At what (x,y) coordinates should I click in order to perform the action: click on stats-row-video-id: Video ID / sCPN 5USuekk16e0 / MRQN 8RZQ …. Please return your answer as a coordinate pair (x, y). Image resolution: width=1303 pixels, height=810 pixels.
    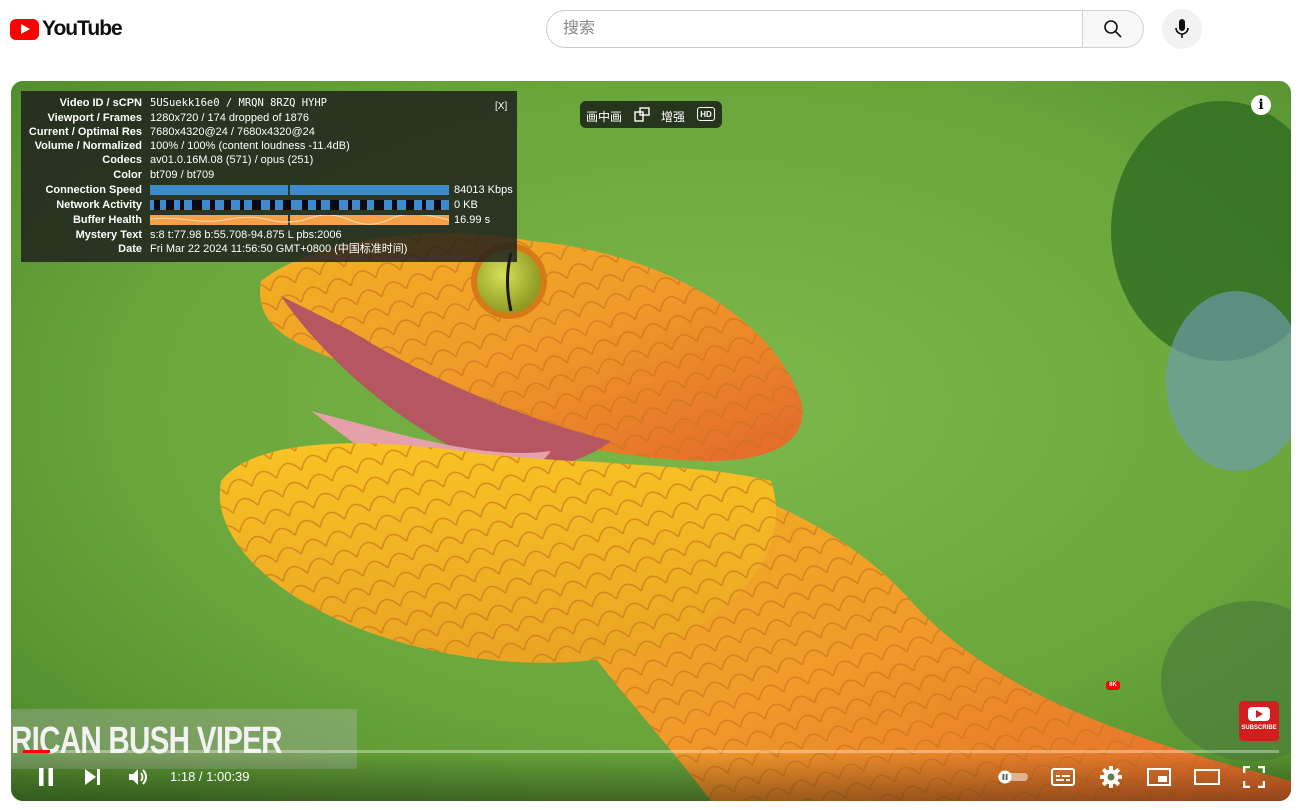
    Looking at the image, I should click on (193, 103).